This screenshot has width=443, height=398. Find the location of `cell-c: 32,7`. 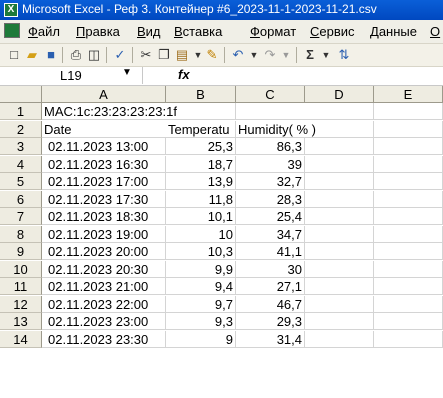

cell-c: 32,7 is located at coordinates (270, 181).